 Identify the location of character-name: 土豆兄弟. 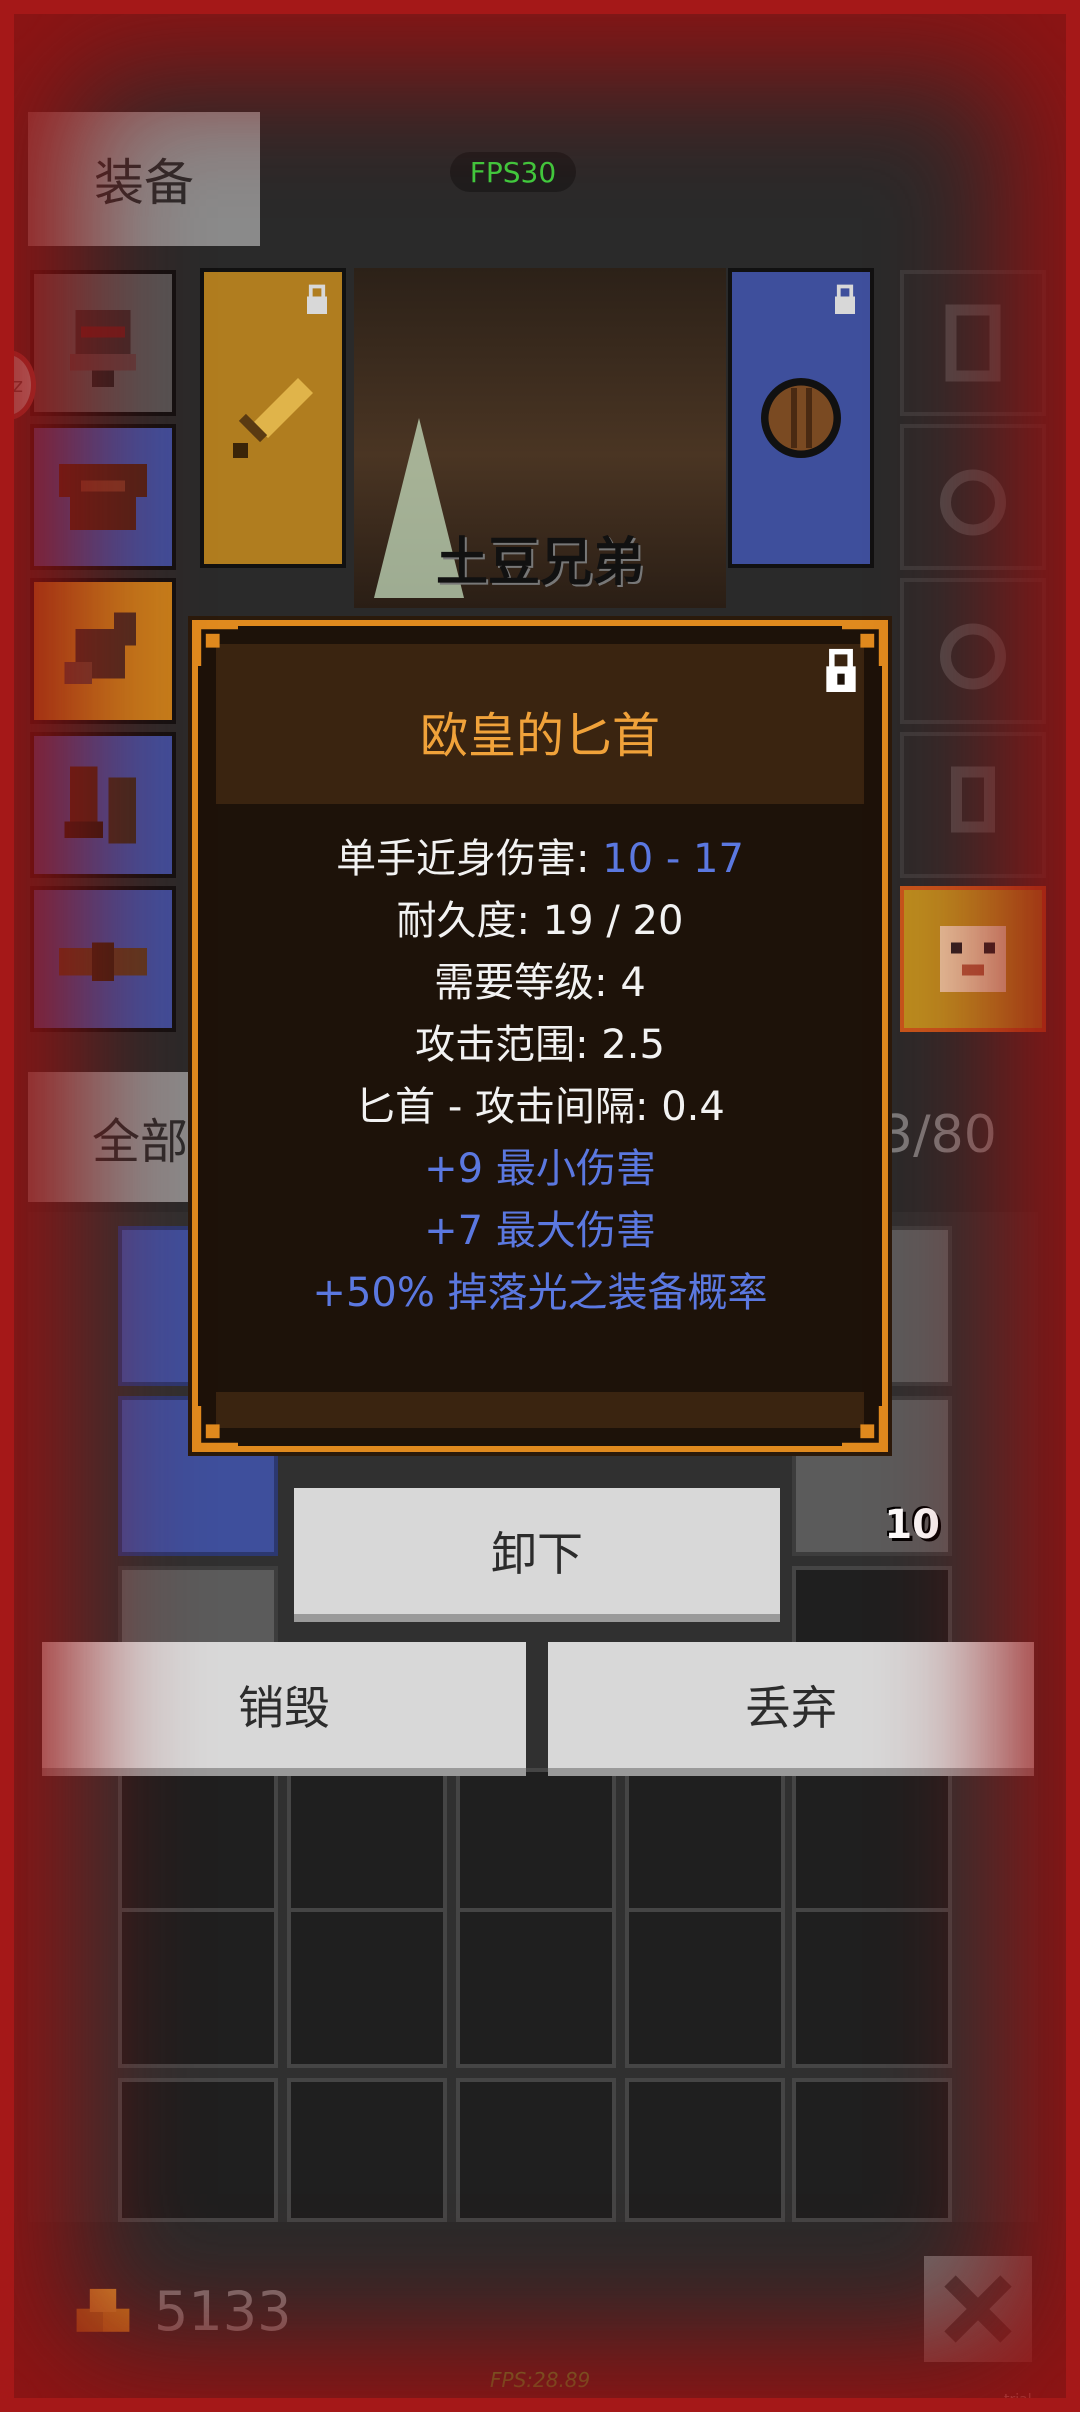
(539, 563).